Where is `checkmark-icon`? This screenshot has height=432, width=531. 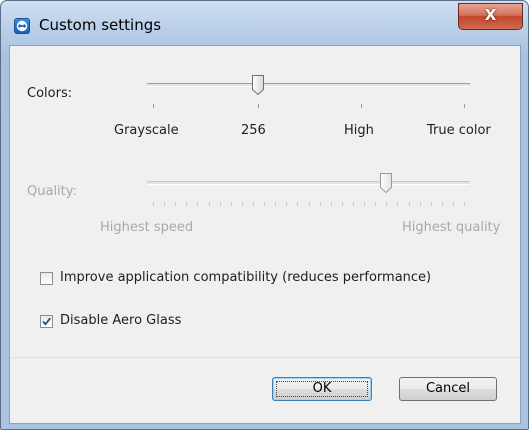 checkmark-icon is located at coordinates (46, 321).